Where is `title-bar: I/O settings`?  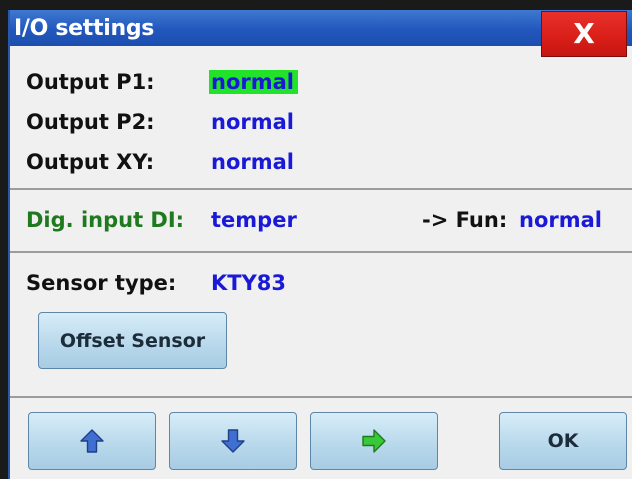
title-bar: I/O settings is located at coordinates (321, 28).